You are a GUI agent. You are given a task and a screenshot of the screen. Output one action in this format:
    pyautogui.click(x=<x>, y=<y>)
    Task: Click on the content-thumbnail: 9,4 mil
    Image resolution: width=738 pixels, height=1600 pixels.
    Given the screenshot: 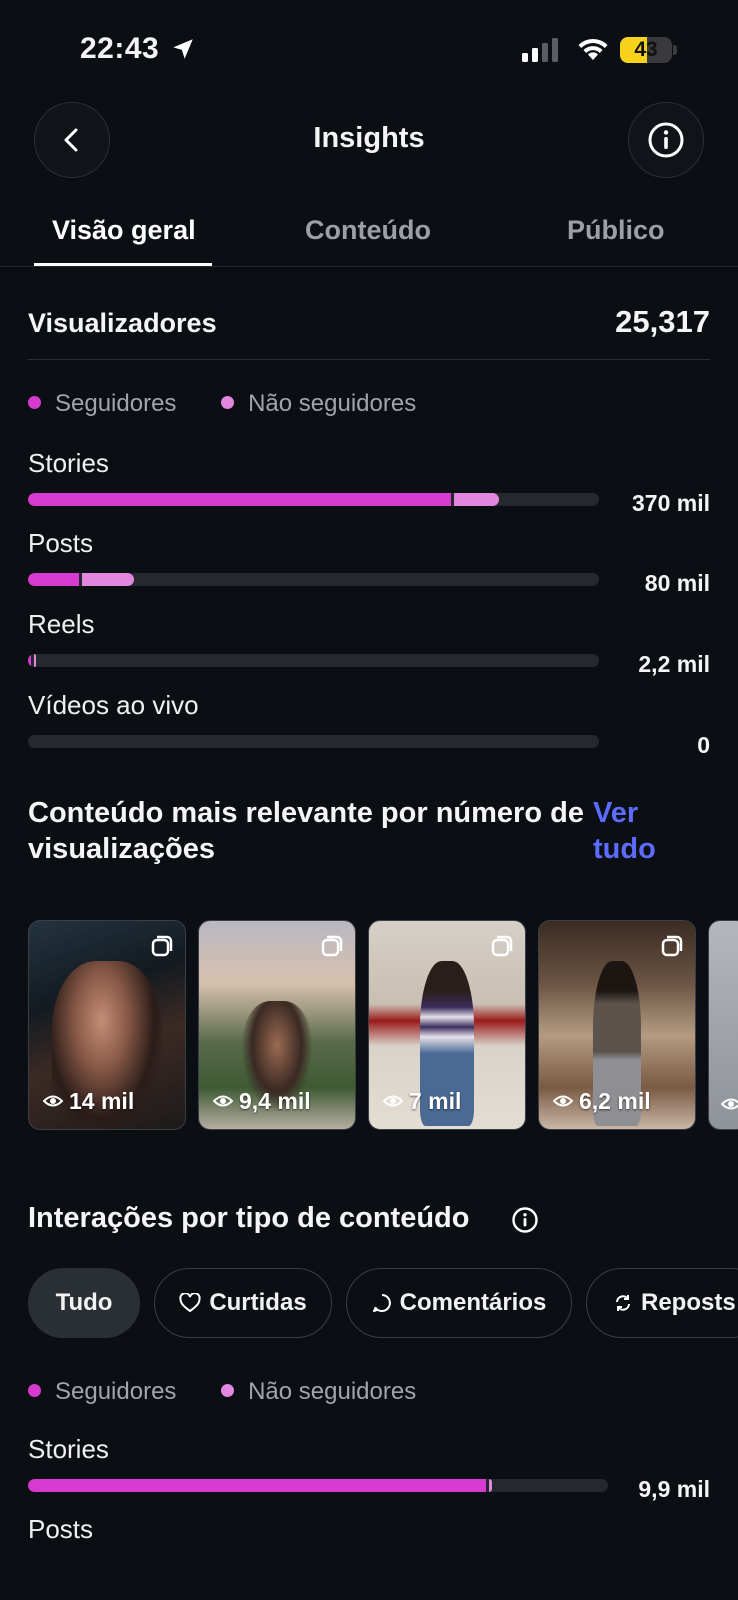 What is the action you would take?
    pyautogui.click(x=277, y=1025)
    